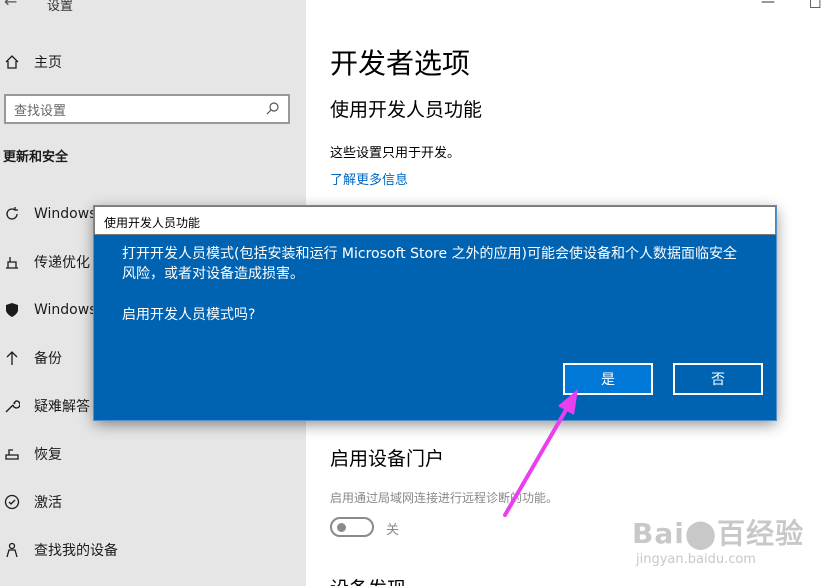 The height and width of the screenshot is (586, 824). I want to click on shield-icon, so click(12, 310).